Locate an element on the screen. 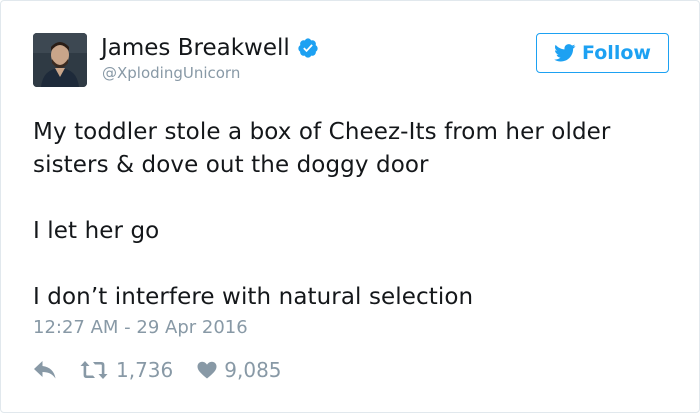  twitter-bird-icon is located at coordinates (565, 53).